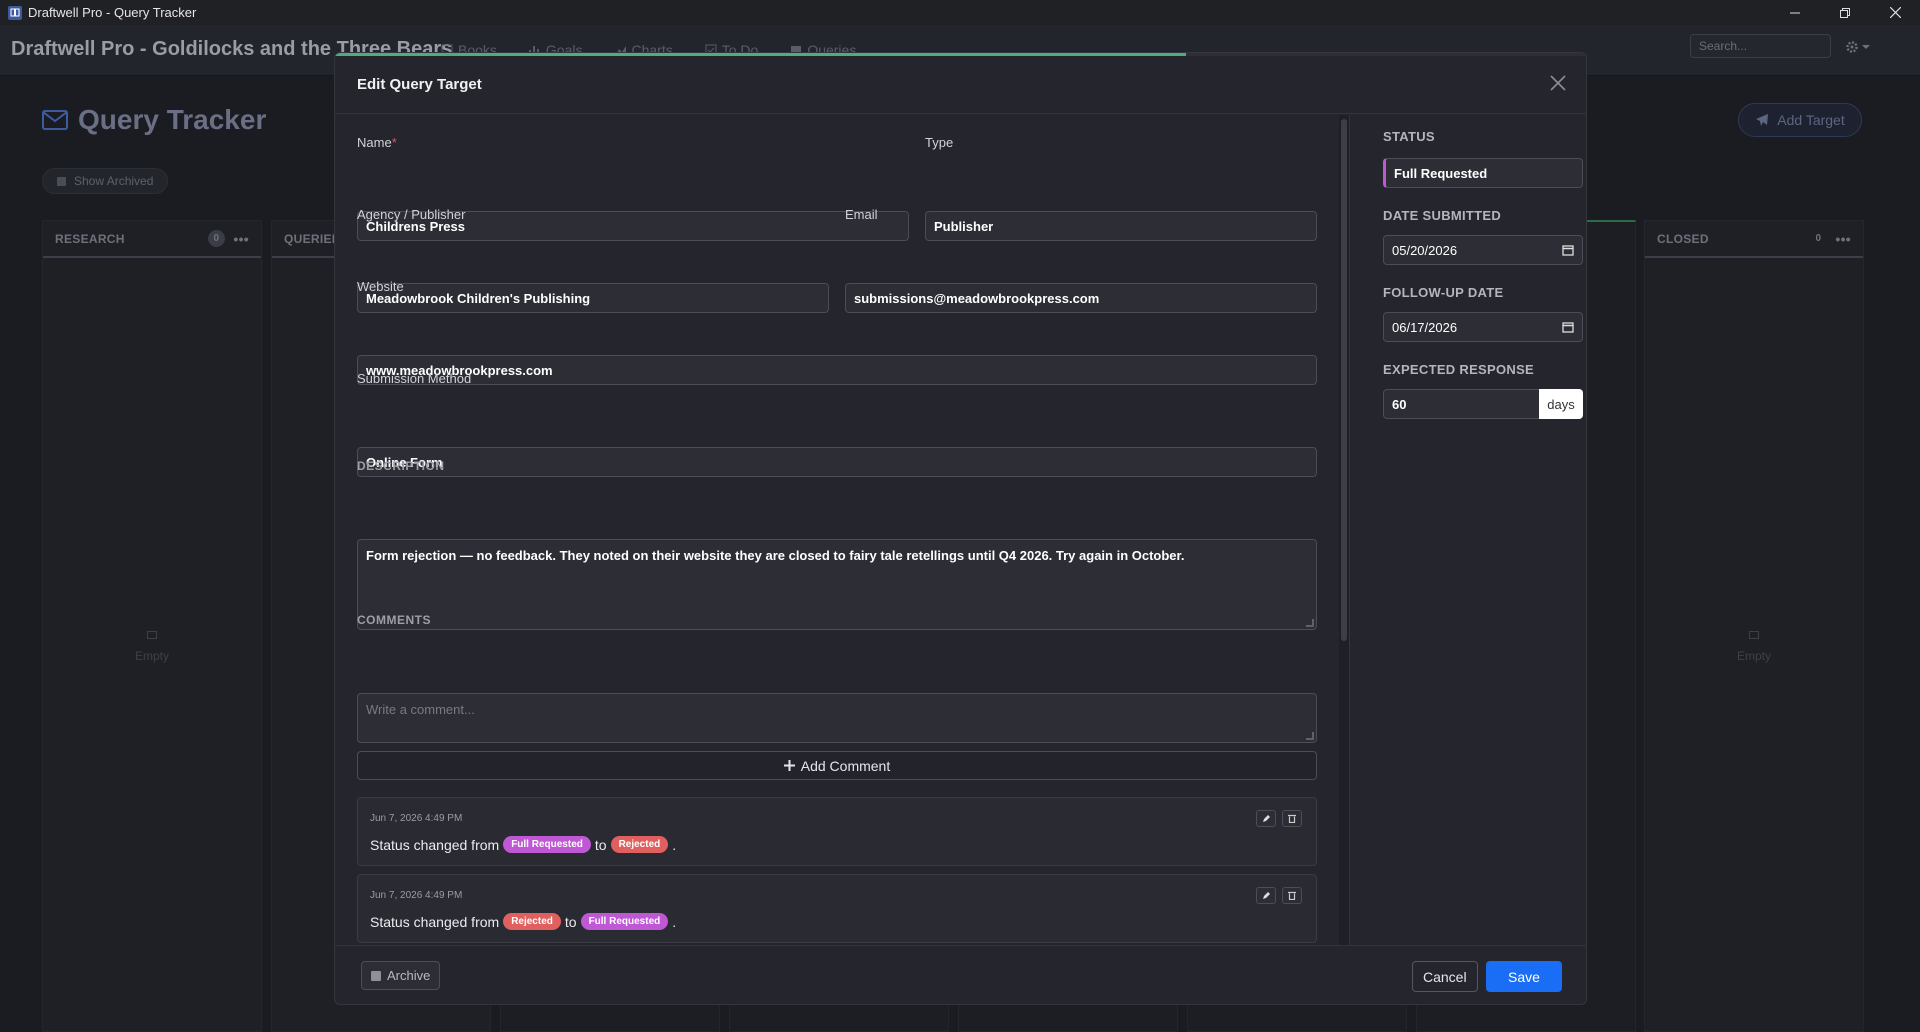  What do you see at coordinates (1524, 976) in the screenshot?
I see `save-button: Save` at bounding box center [1524, 976].